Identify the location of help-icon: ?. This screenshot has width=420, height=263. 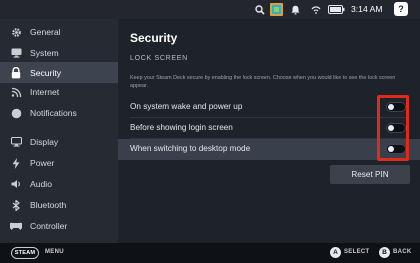
(401, 9).